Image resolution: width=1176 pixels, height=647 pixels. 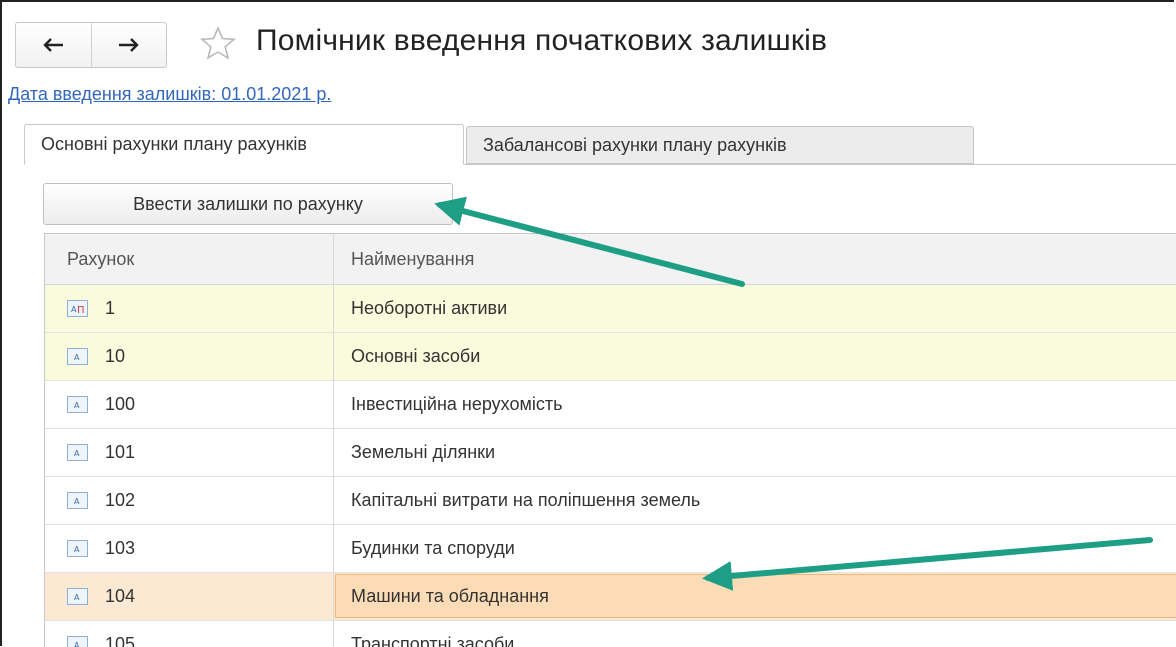 What do you see at coordinates (610, 309) in the screenshot?
I see `table-row: AП 1 Необоротні активи` at bounding box center [610, 309].